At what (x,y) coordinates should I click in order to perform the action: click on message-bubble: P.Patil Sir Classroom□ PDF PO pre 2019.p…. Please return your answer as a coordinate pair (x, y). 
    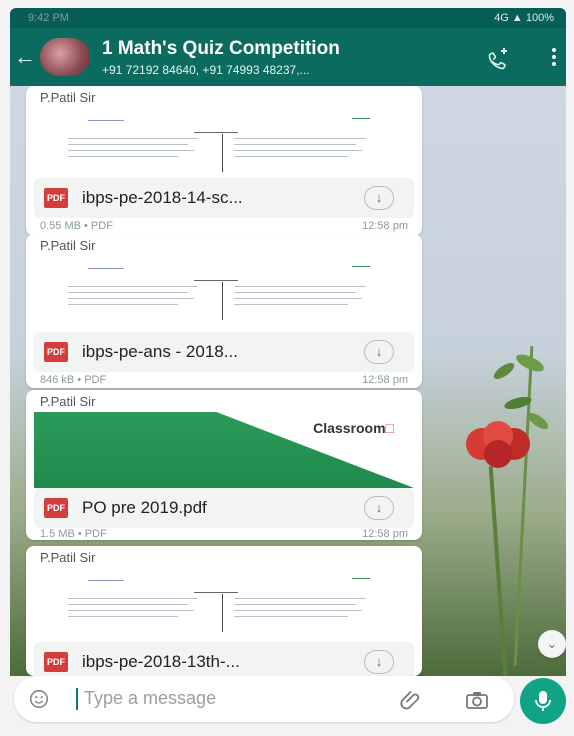
    Looking at the image, I should click on (224, 465).